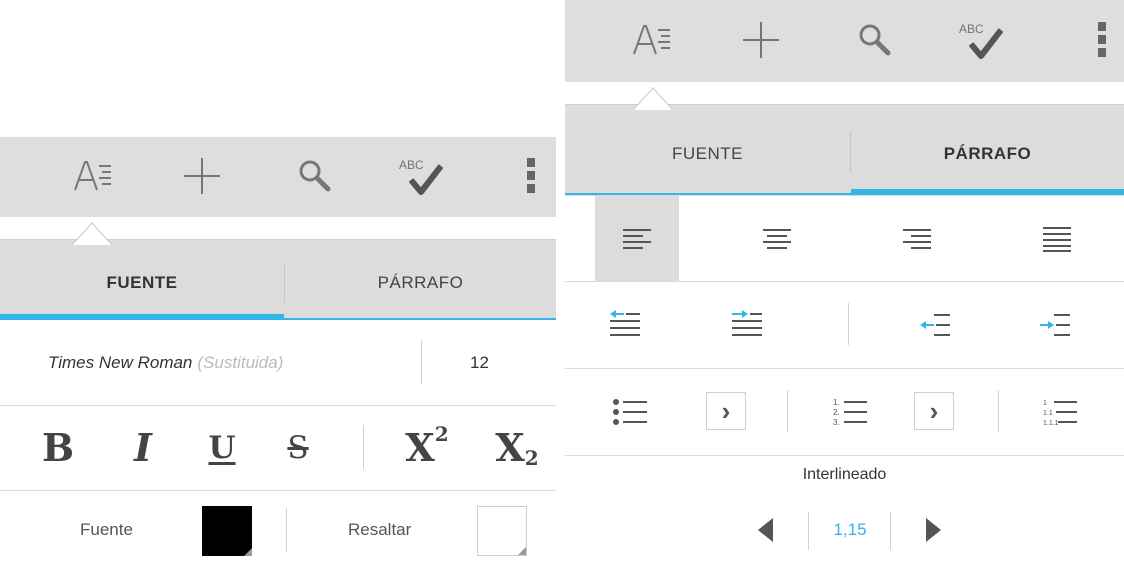 Image resolution: width=1124 pixels, height=564 pixels. Describe the element at coordinates (143, 447) in the screenshot. I see `italic-button: I` at that location.